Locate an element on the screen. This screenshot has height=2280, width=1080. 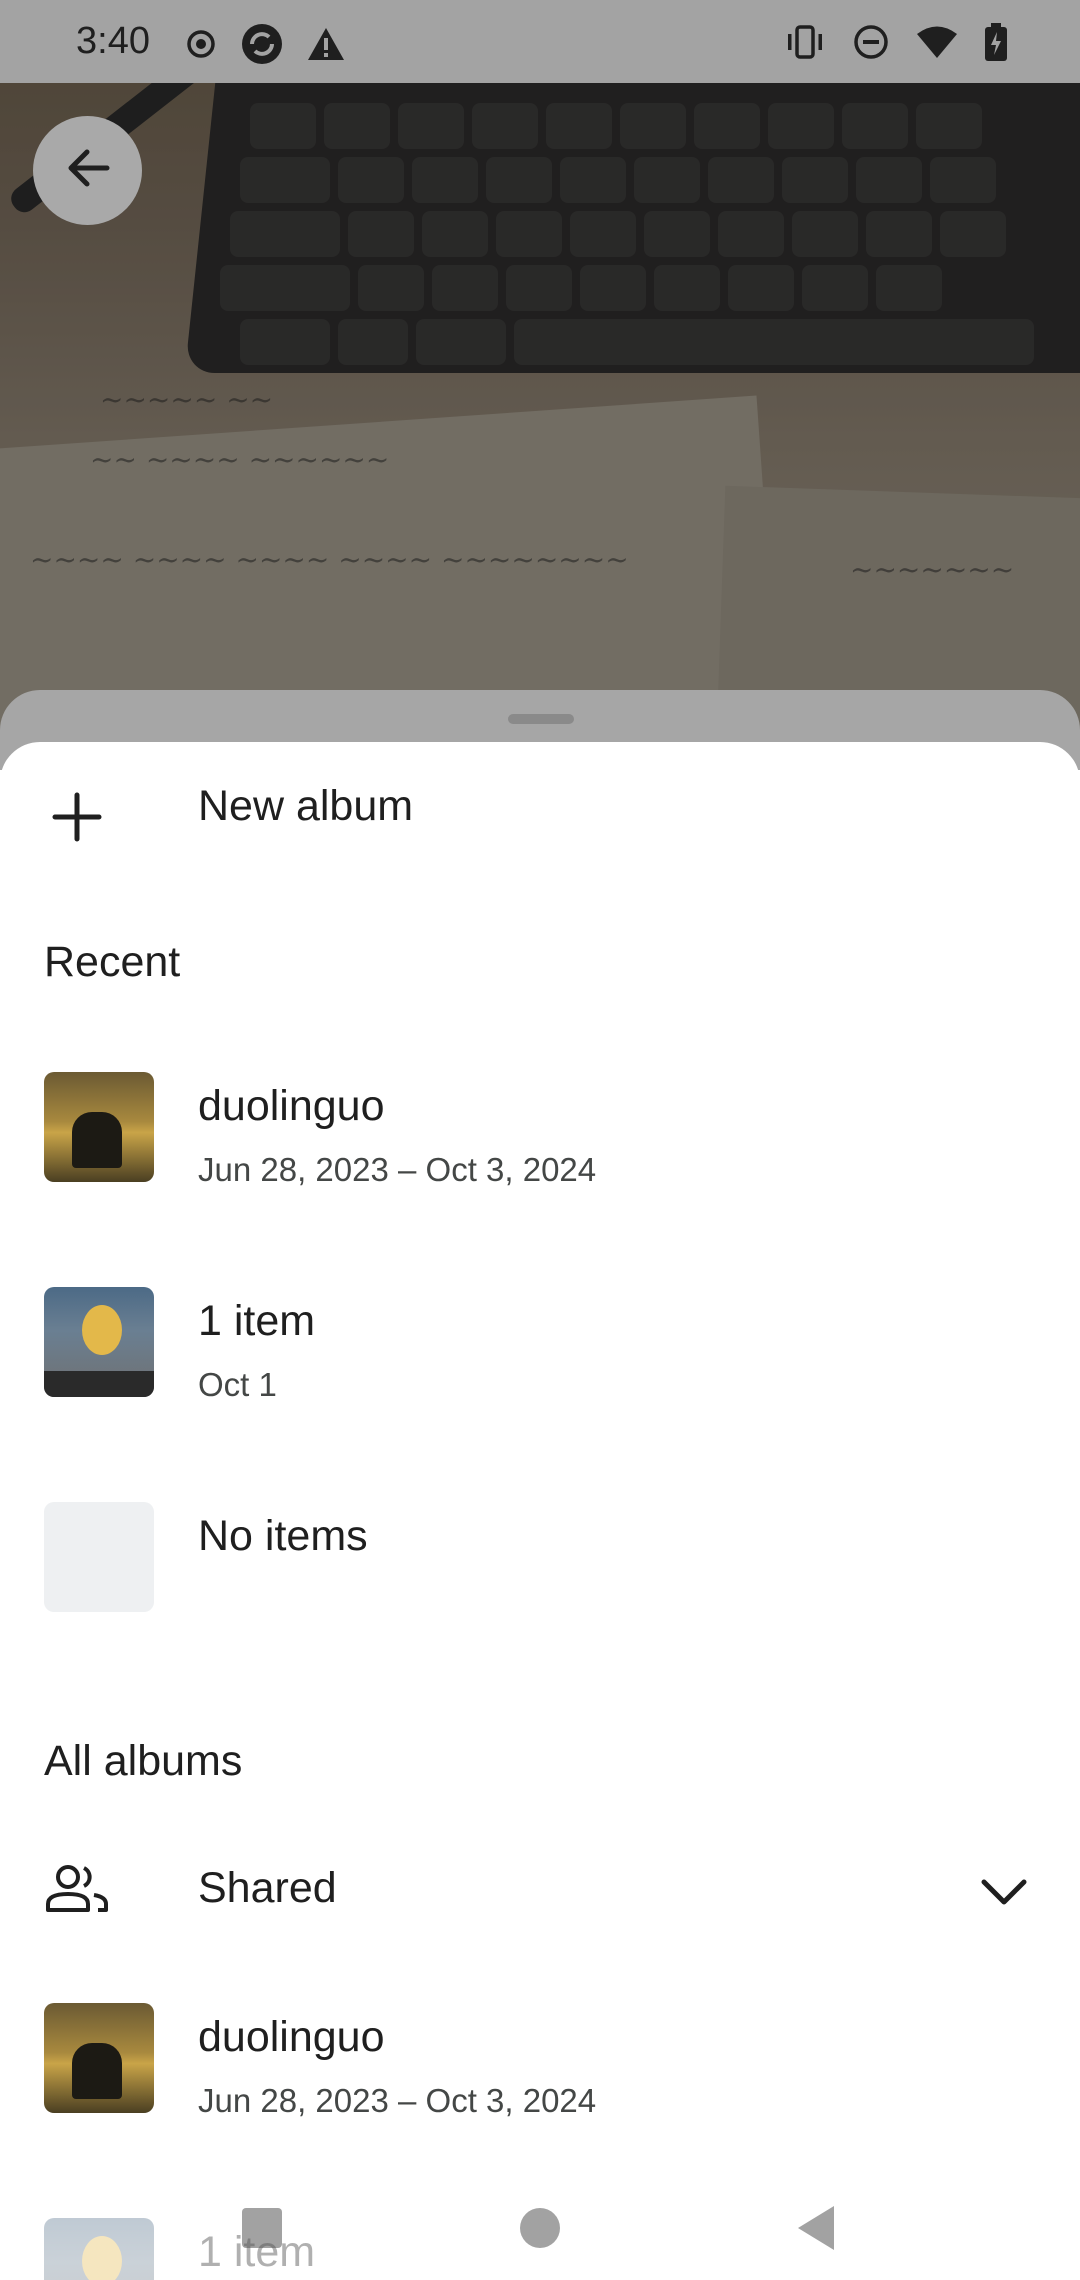
status-icons-left is located at coordinates (265, 44).